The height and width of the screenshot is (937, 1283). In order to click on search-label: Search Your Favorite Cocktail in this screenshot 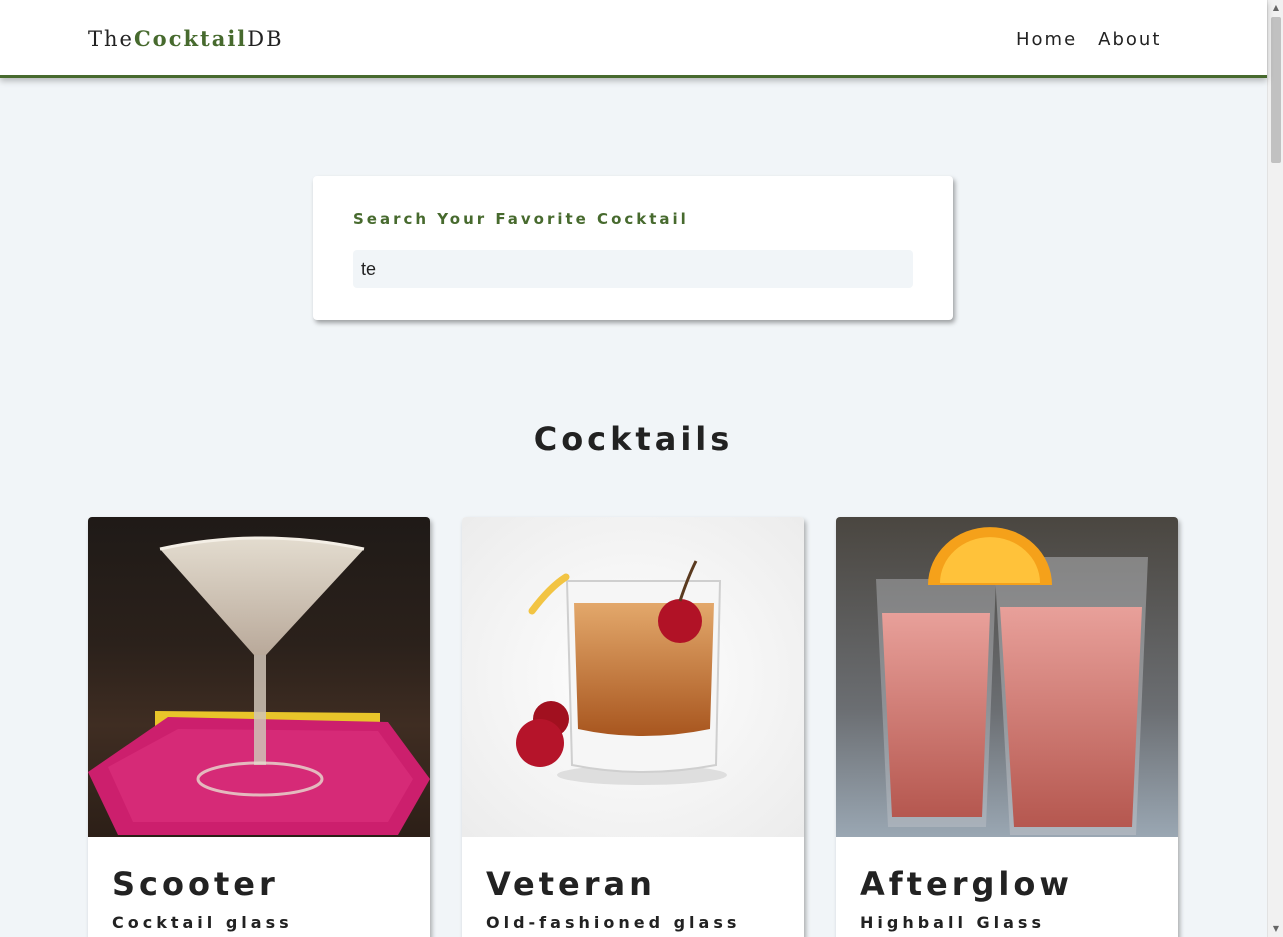, I will do `click(521, 219)`.